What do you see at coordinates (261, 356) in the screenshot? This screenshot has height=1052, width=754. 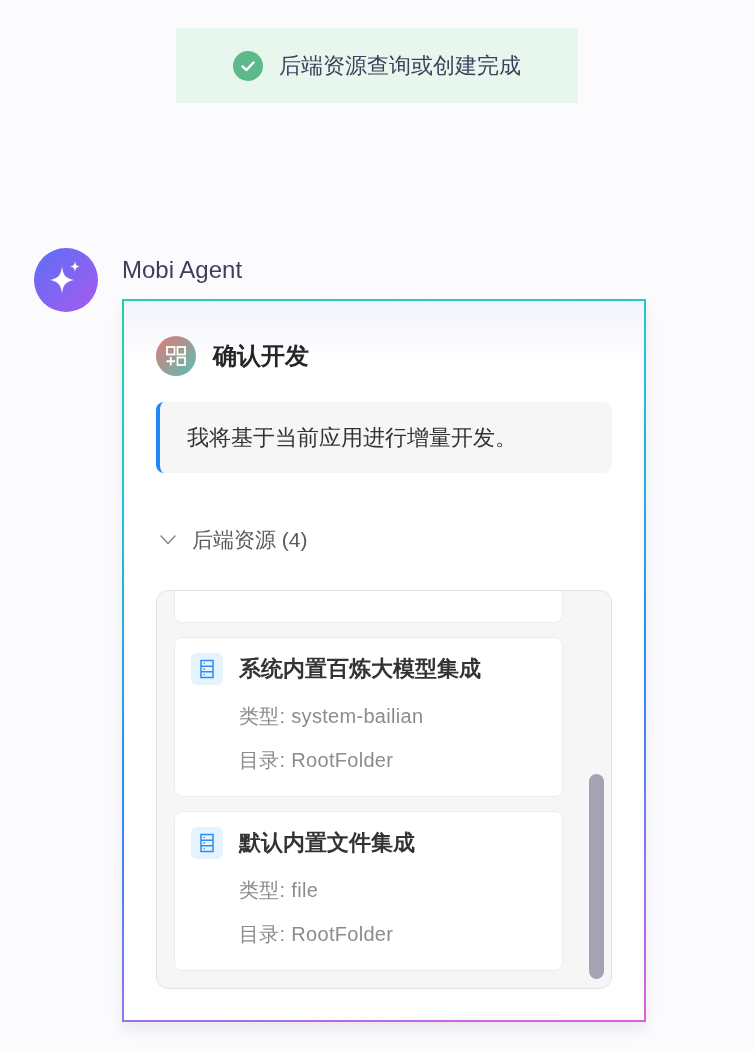 I see `card-title: 确认开发` at bounding box center [261, 356].